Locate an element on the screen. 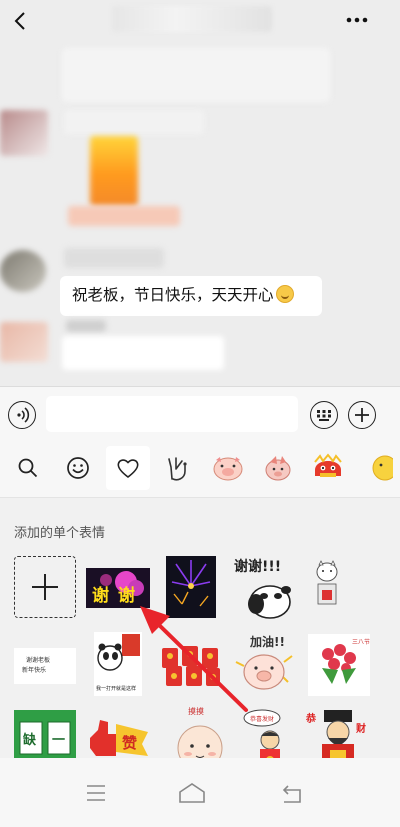 This screenshot has width=400, height=827. tab-sticker-pack-hand is located at coordinates (178, 468).